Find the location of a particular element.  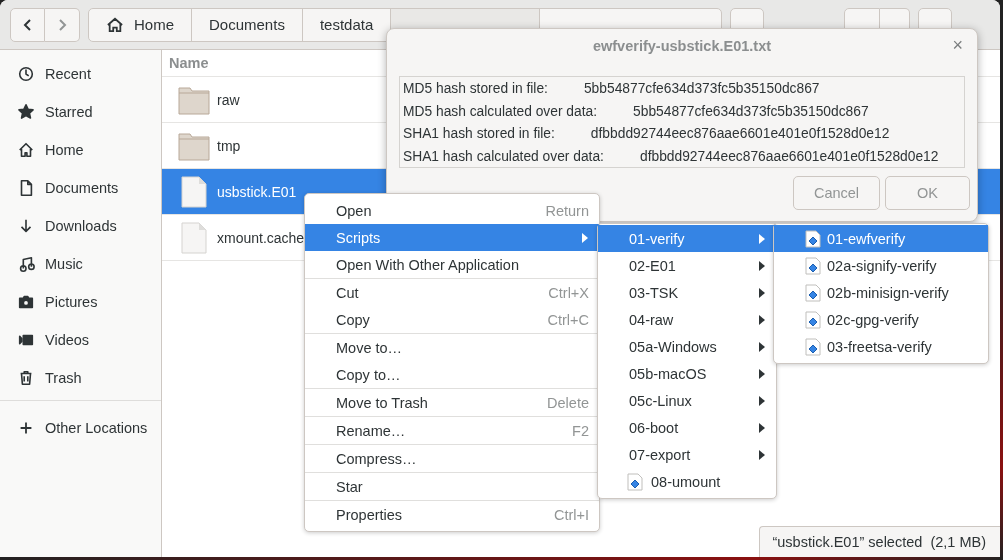

path-button: Home is located at coordinates (140, 24).